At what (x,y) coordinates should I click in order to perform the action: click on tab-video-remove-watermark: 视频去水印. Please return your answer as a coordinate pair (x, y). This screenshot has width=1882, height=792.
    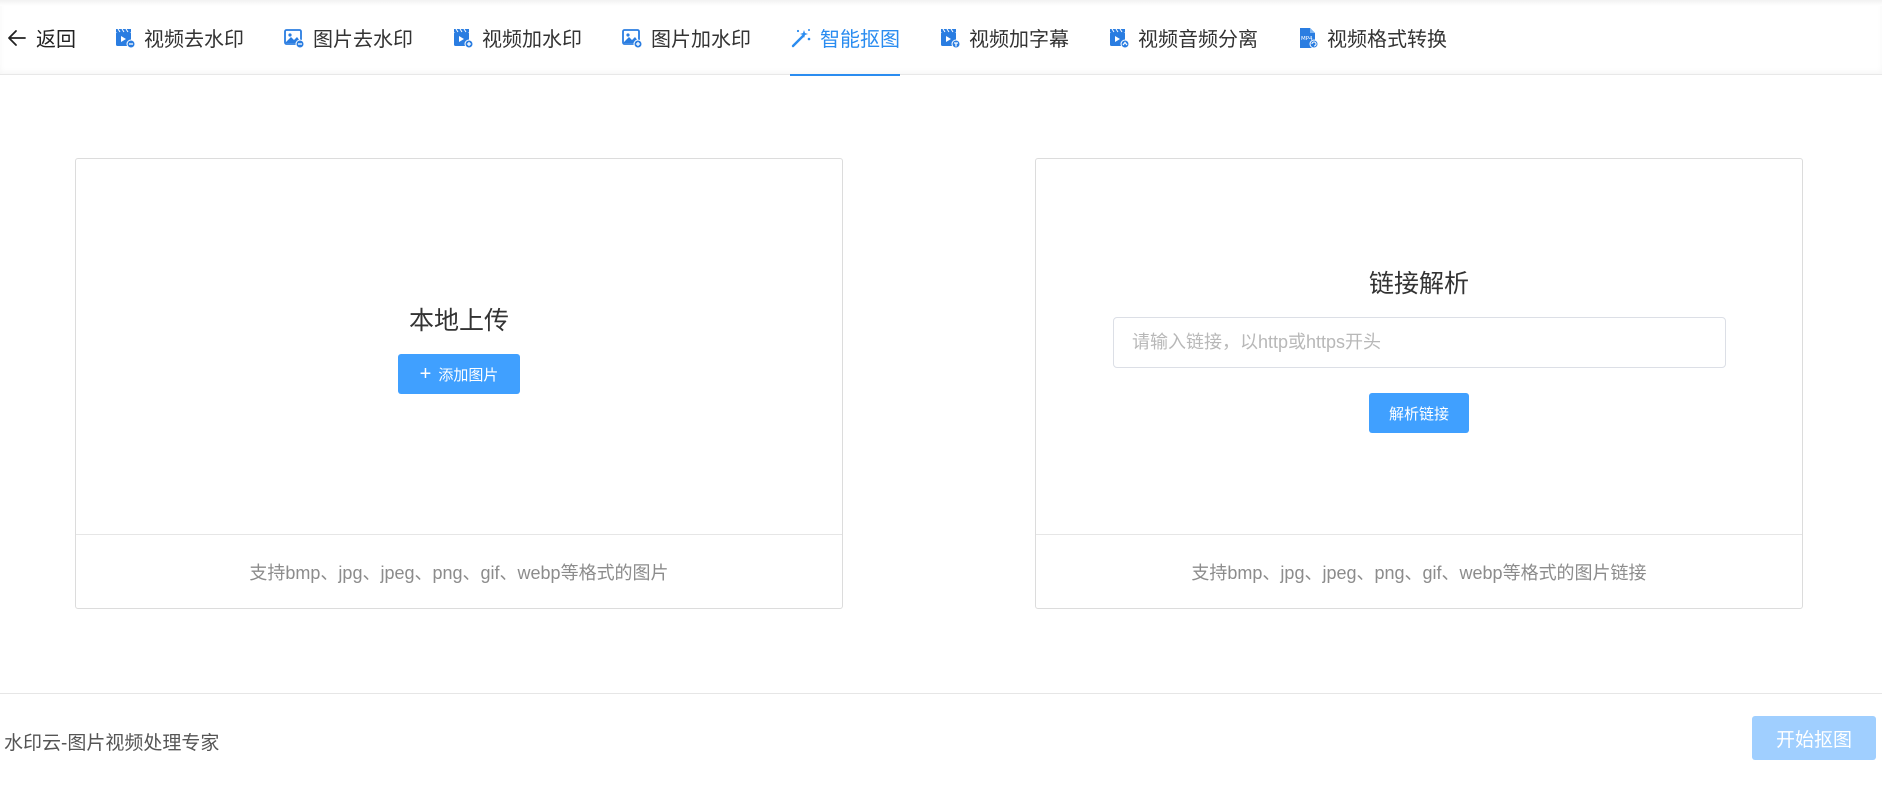
    Looking at the image, I should click on (179, 37).